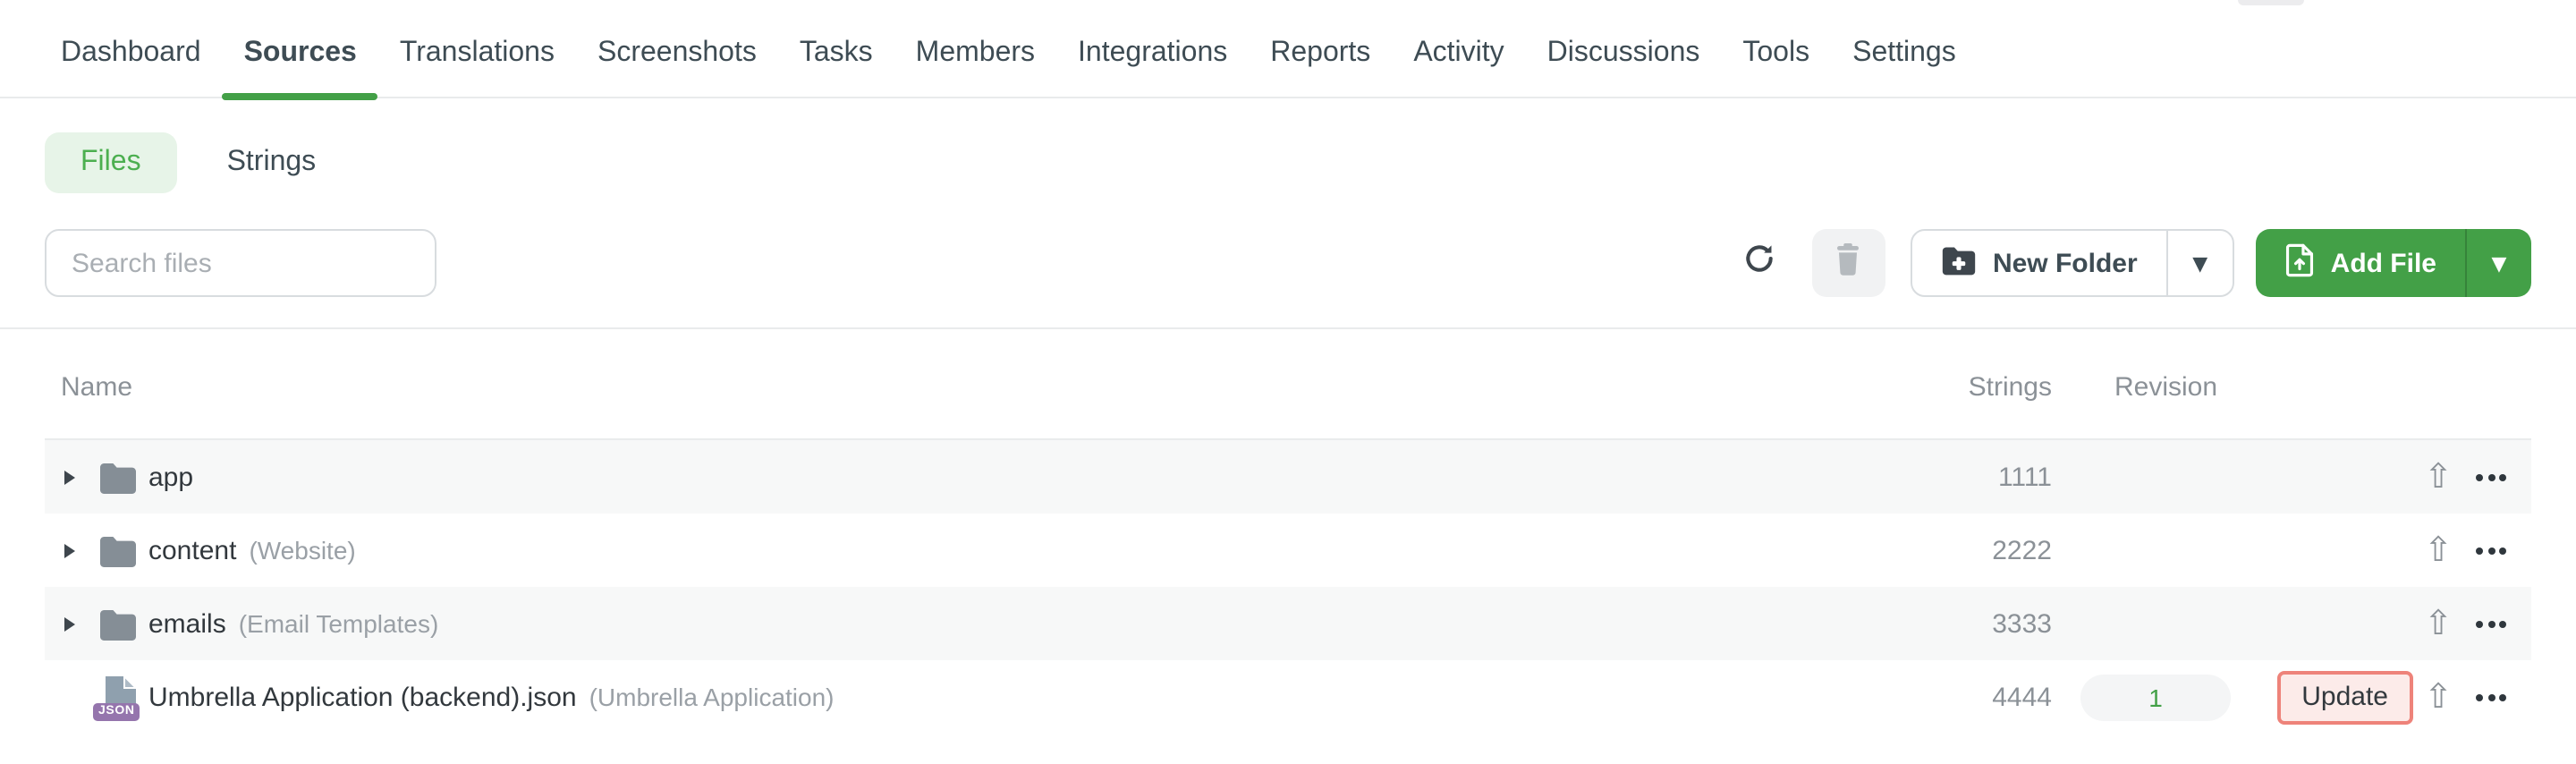 The height and width of the screenshot is (764, 2576). I want to click on nav-tab-dashboard: Dashboard, so click(131, 54).